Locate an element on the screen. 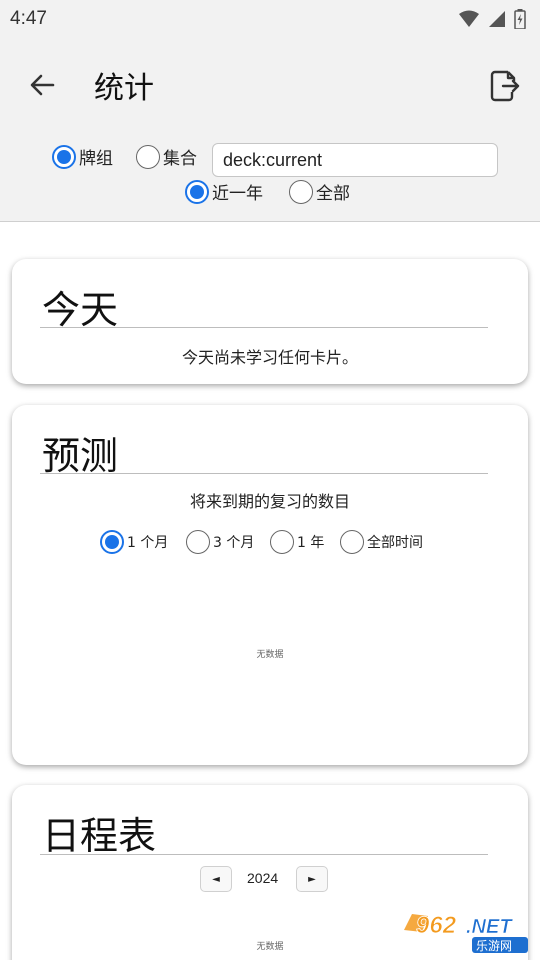 Image resolution: width=540 pixels, height=960 pixels. radio-period-1-month: 1 个月 is located at coordinates (134, 542).